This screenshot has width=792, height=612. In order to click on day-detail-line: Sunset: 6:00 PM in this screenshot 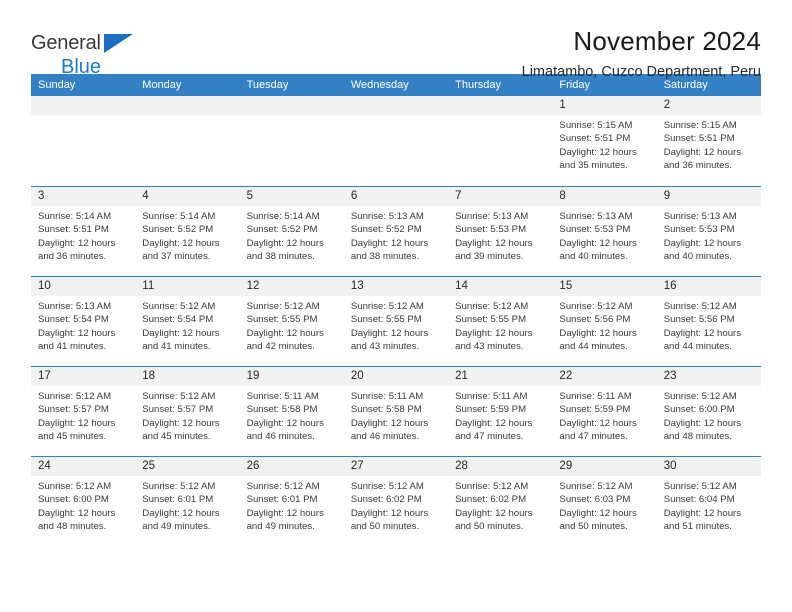, I will do `click(699, 410)`.